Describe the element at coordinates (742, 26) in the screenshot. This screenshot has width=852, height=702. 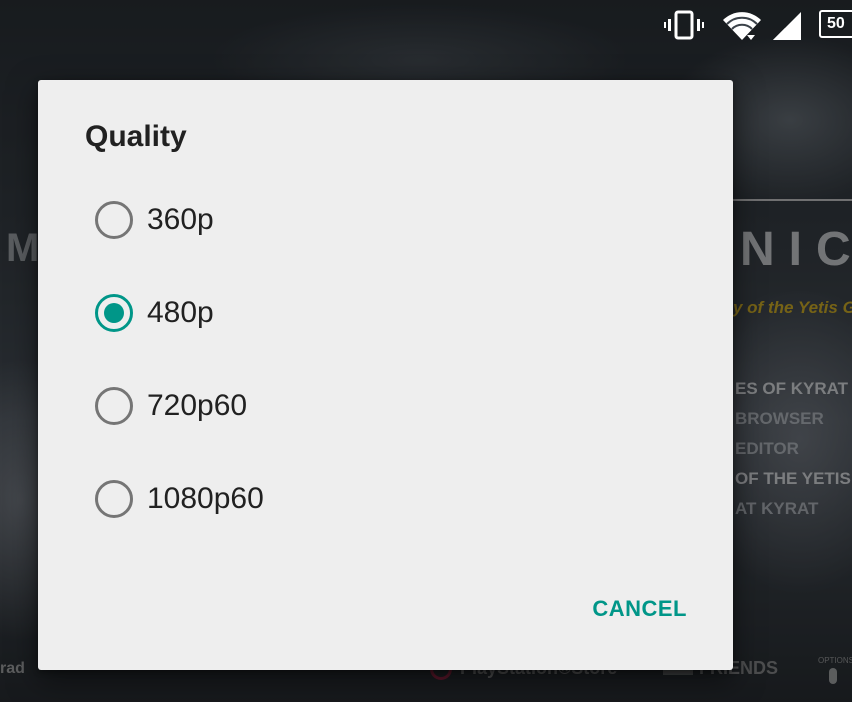
I see `wifi-icon` at that location.